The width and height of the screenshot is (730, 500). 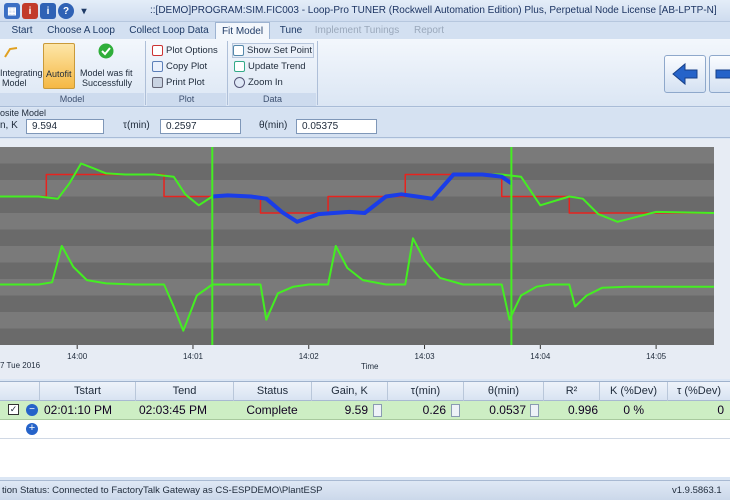 I want to click on quick-access-dropdown-icon: ▾, so click(x=84, y=11).